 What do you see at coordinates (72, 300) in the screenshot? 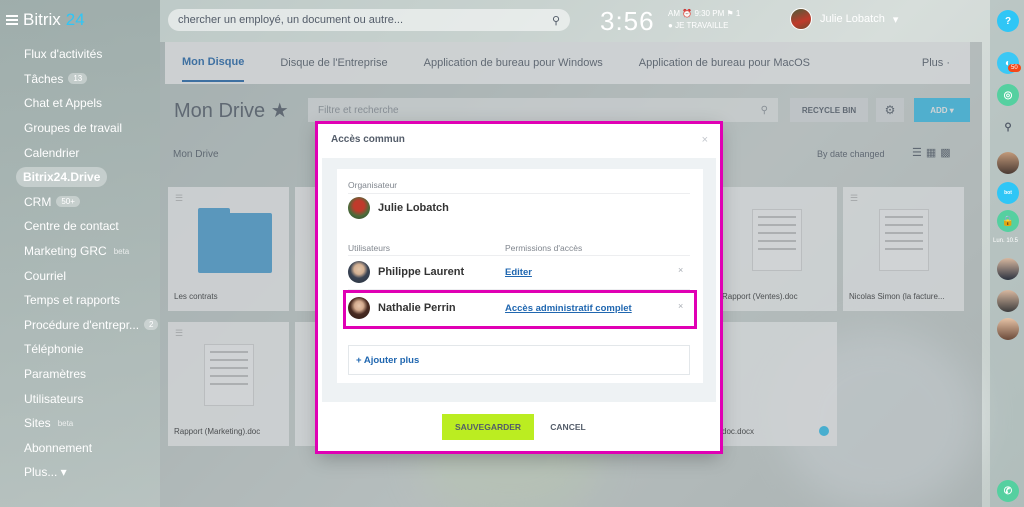
I see `sidebar-item-label: Temps et rapports` at bounding box center [72, 300].